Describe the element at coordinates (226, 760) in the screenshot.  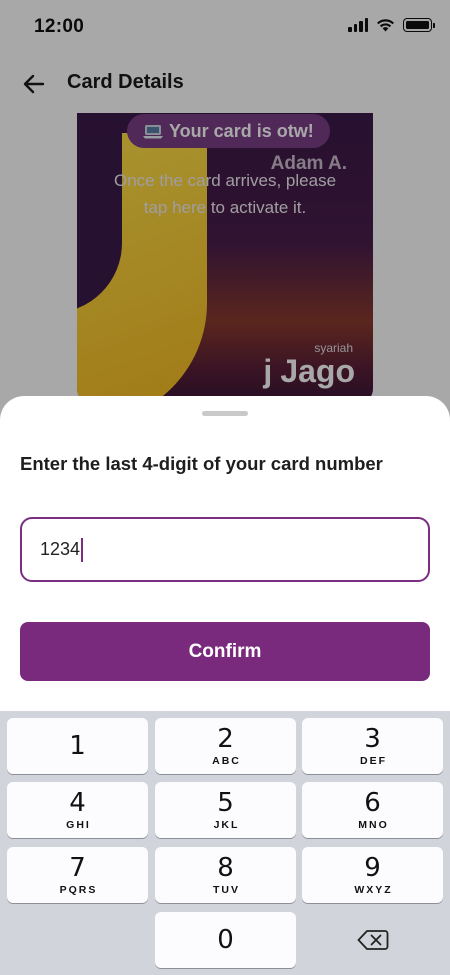
I see `key-letters: ABC` at that location.